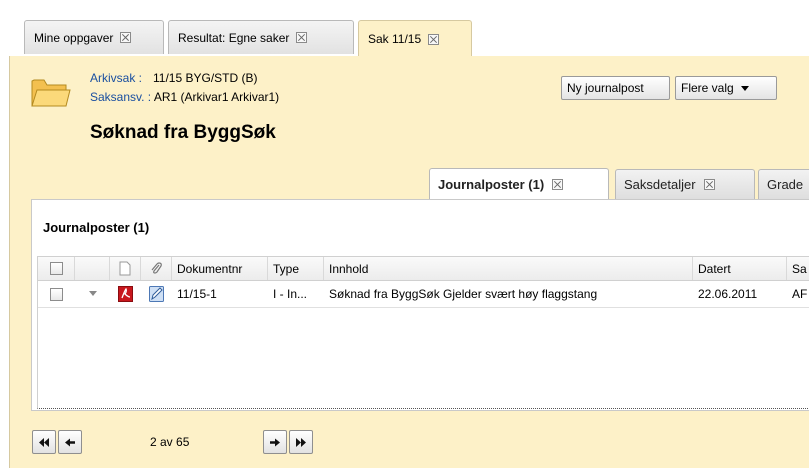 The height and width of the screenshot is (468, 809). I want to click on row-expander-cell, so click(92, 294).